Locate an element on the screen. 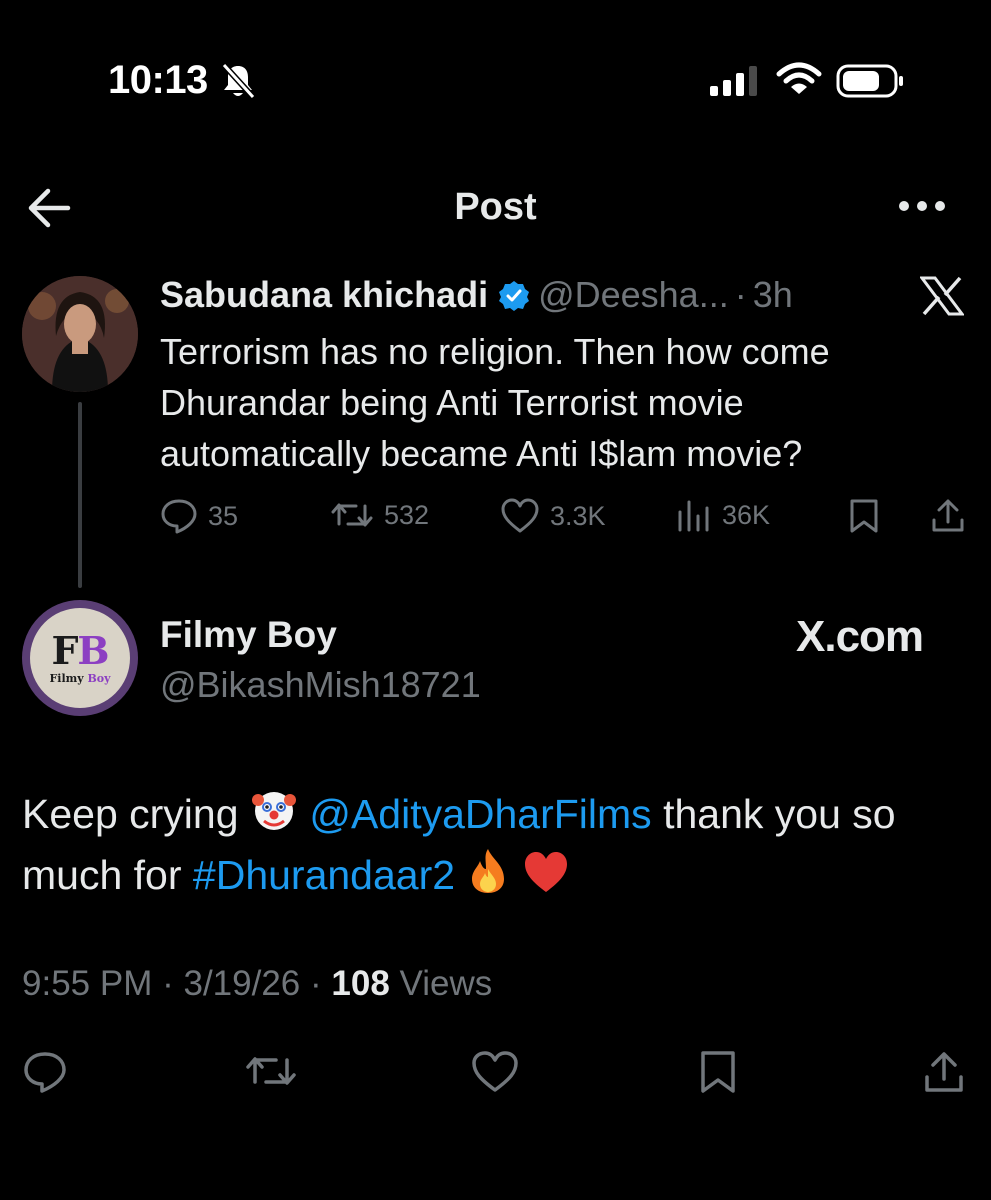 The width and height of the screenshot is (991, 1200). watermark: X.com is located at coordinates (860, 636).